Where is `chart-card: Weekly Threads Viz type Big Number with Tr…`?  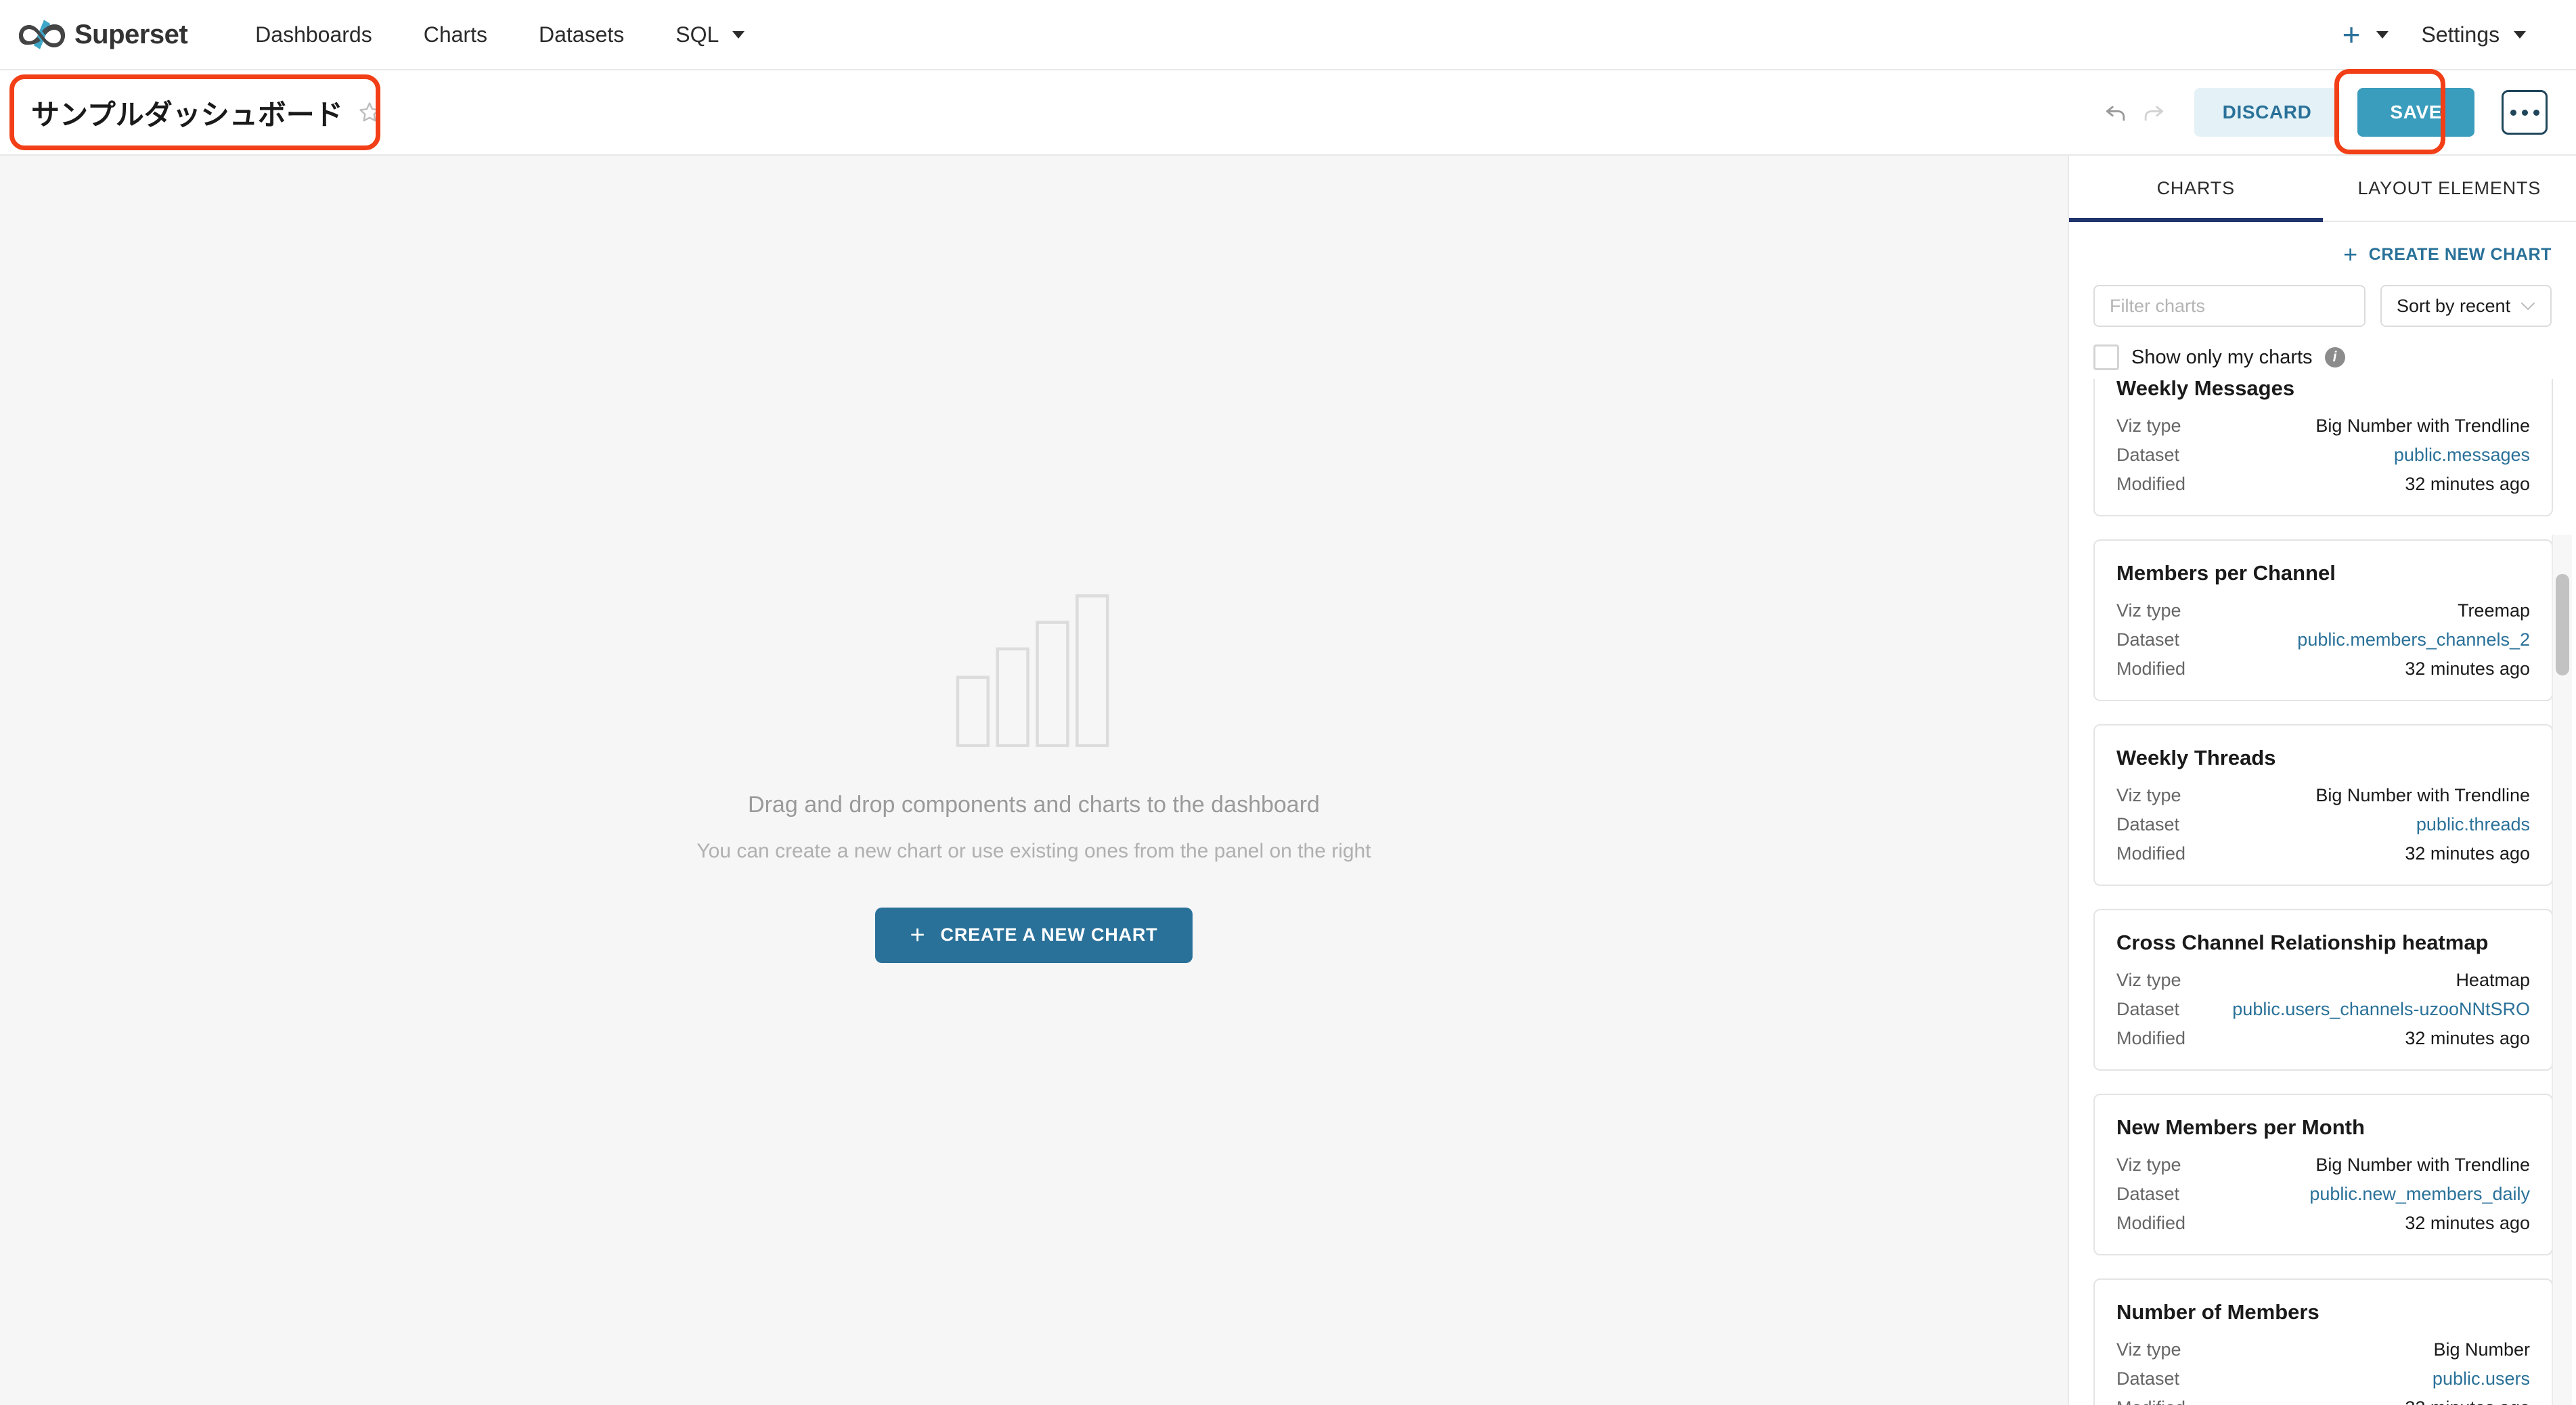 chart-card: Weekly Threads Viz type Big Number with Tr… is located at coordinates (2323, 805).